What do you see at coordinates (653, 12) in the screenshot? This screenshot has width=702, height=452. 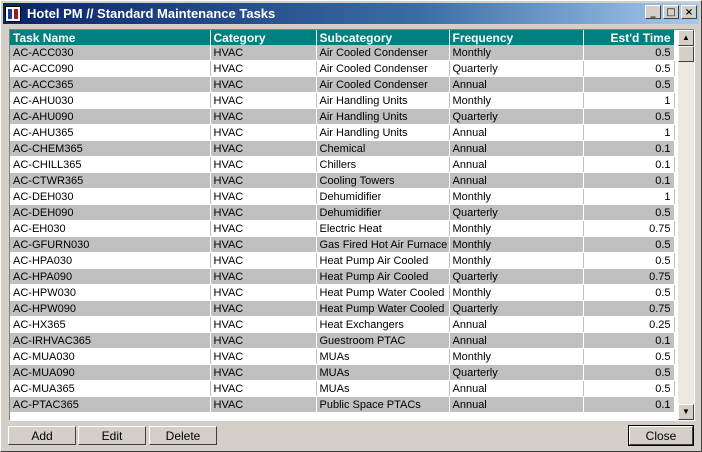 I see `minimize-button: _` at bounding box center [653, 12].